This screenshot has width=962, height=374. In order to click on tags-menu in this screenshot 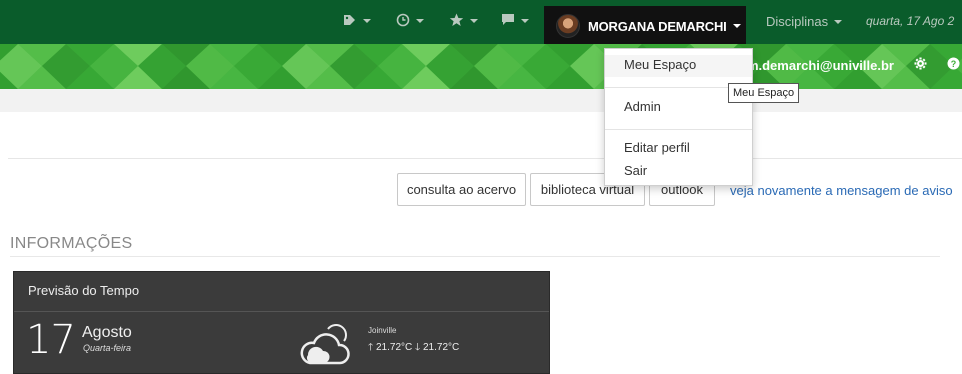, I will do `click(357, 21)`.